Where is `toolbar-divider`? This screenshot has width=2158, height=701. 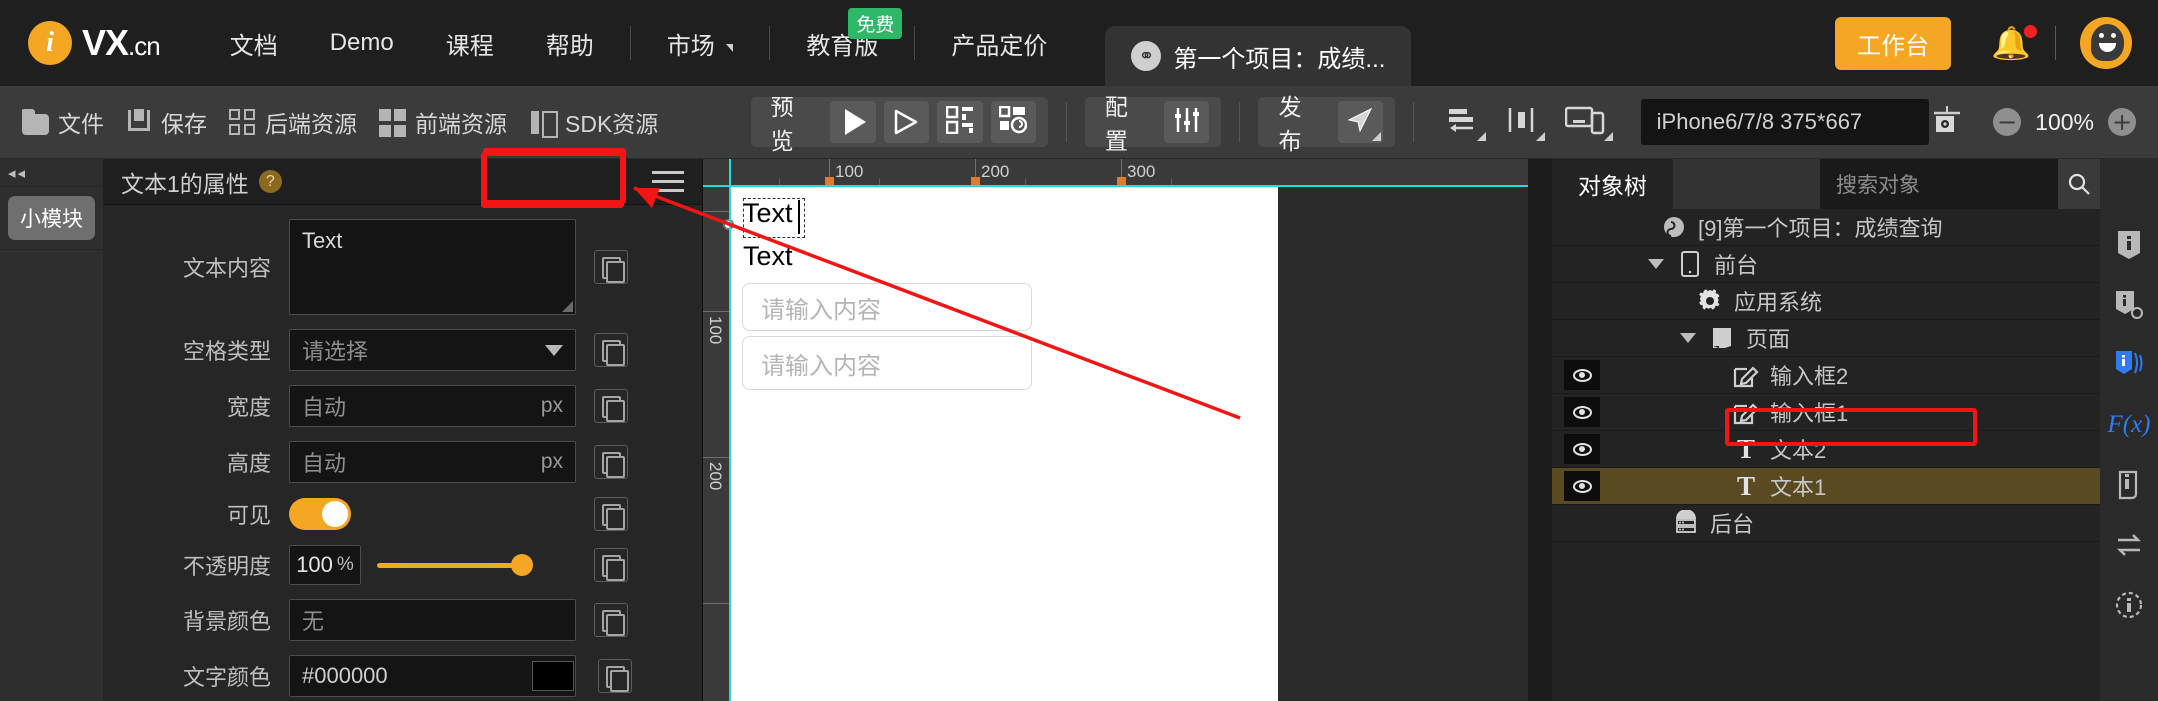
toolbar-divider is located at coordinates (1413, 122).